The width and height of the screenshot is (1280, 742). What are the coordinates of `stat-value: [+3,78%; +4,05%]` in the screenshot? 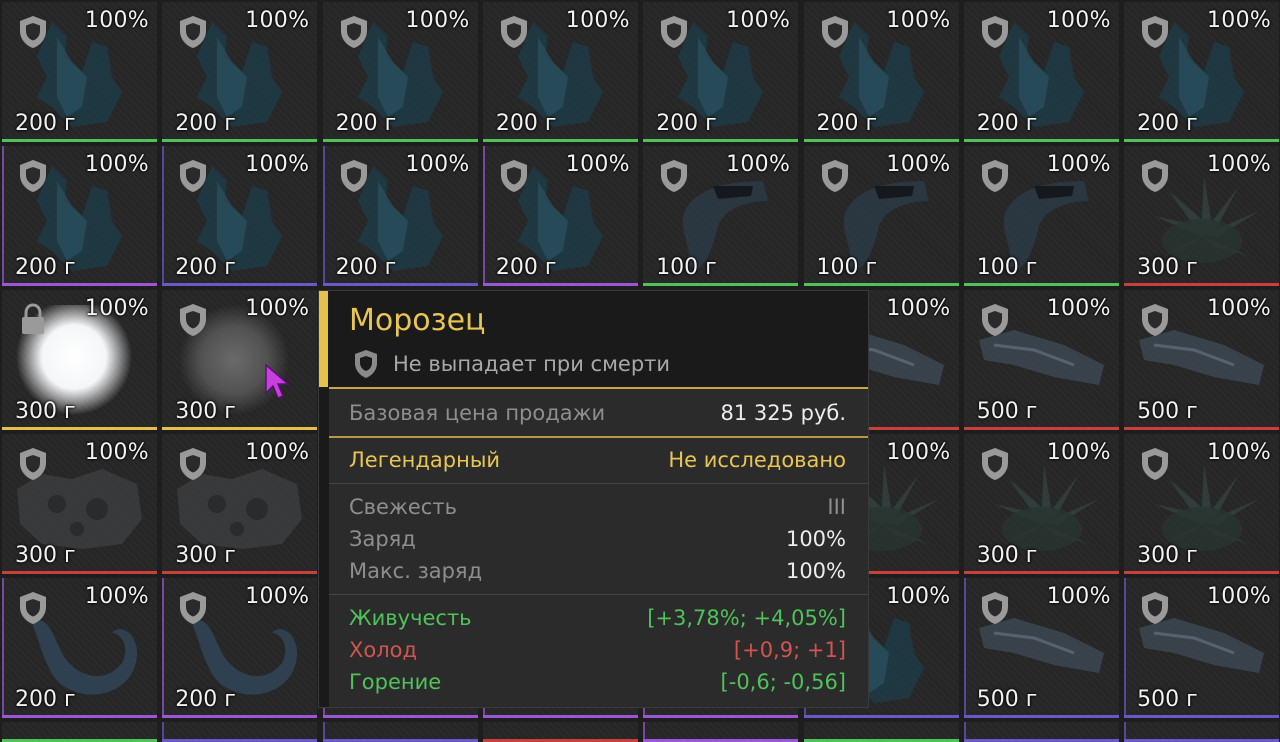 It's located at (746, 618).